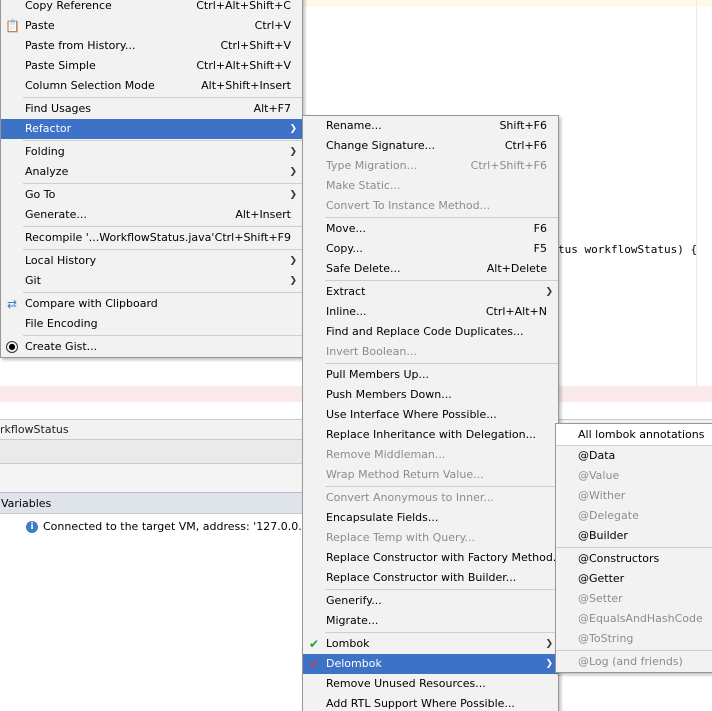  Describe the element at coordinates (630, 661) in the screenshot. I see `menu-item-label: @Log (and friends)` at that location.